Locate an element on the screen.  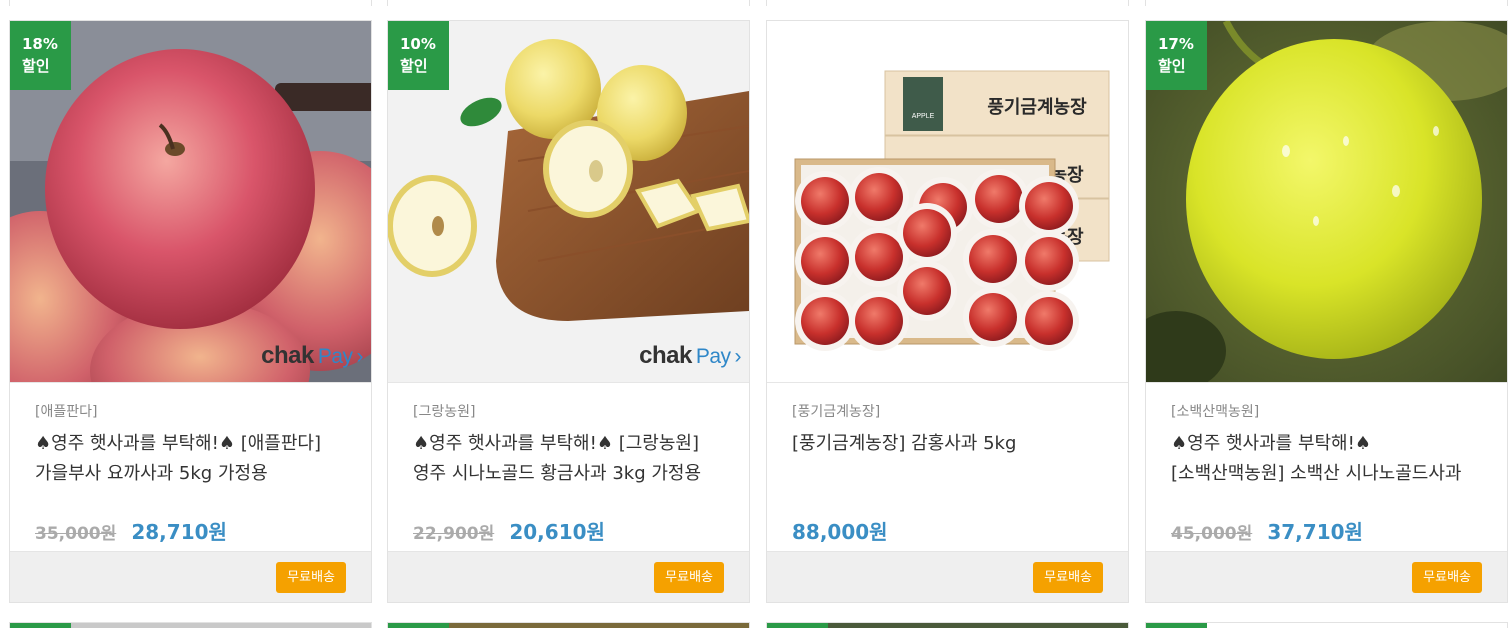
seller-name: [풍기금계농장] is located at coordinates (836, 412).